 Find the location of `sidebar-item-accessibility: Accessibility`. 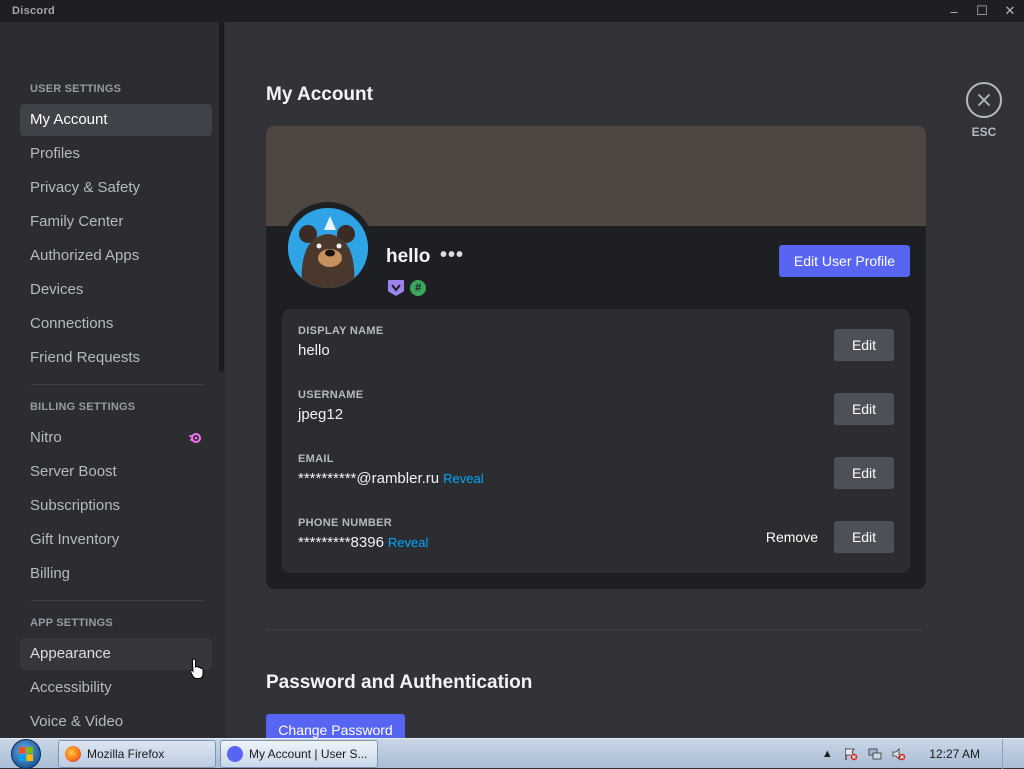

sidebar-item-accessibility: Accessibility is located at coordinates (116, 688).